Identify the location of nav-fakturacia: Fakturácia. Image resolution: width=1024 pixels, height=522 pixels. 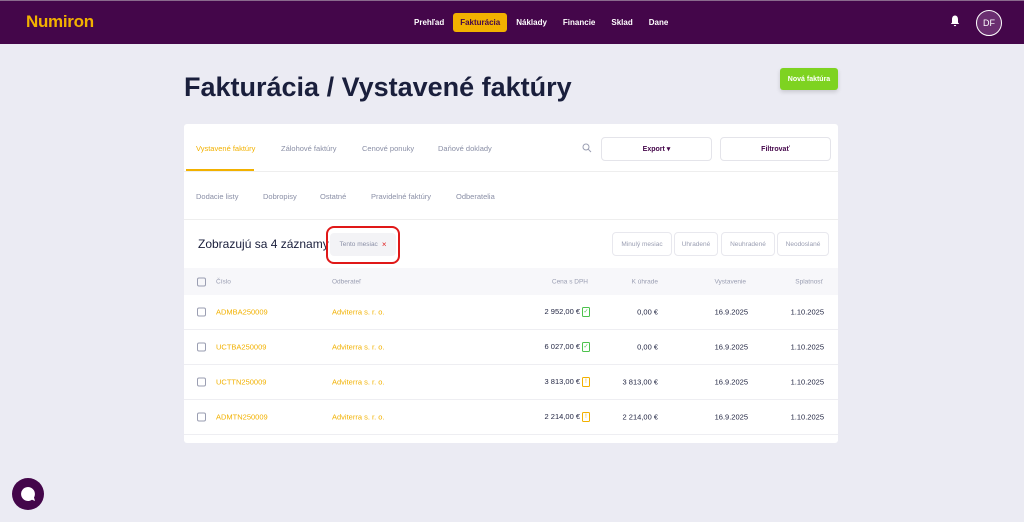
(480, 22).